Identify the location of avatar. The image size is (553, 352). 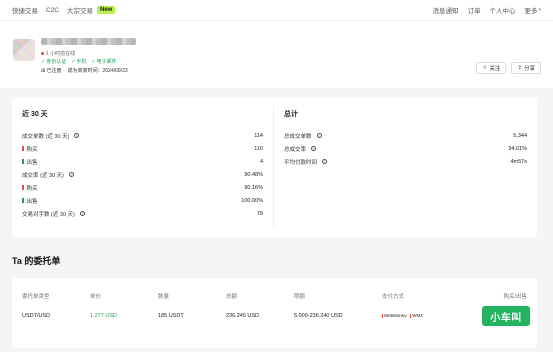
(24, 50).